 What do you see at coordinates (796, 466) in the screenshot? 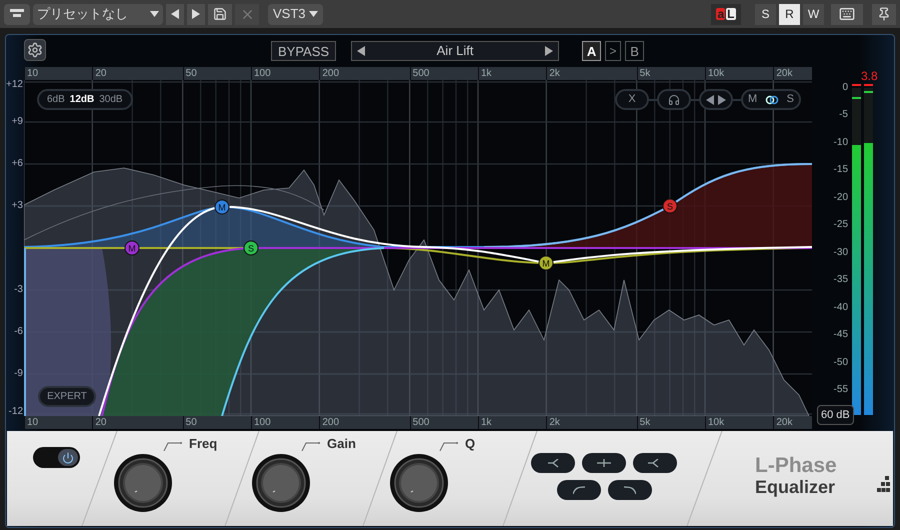
I see `product-logo: L-Phase` at bounding box center [796, 466].